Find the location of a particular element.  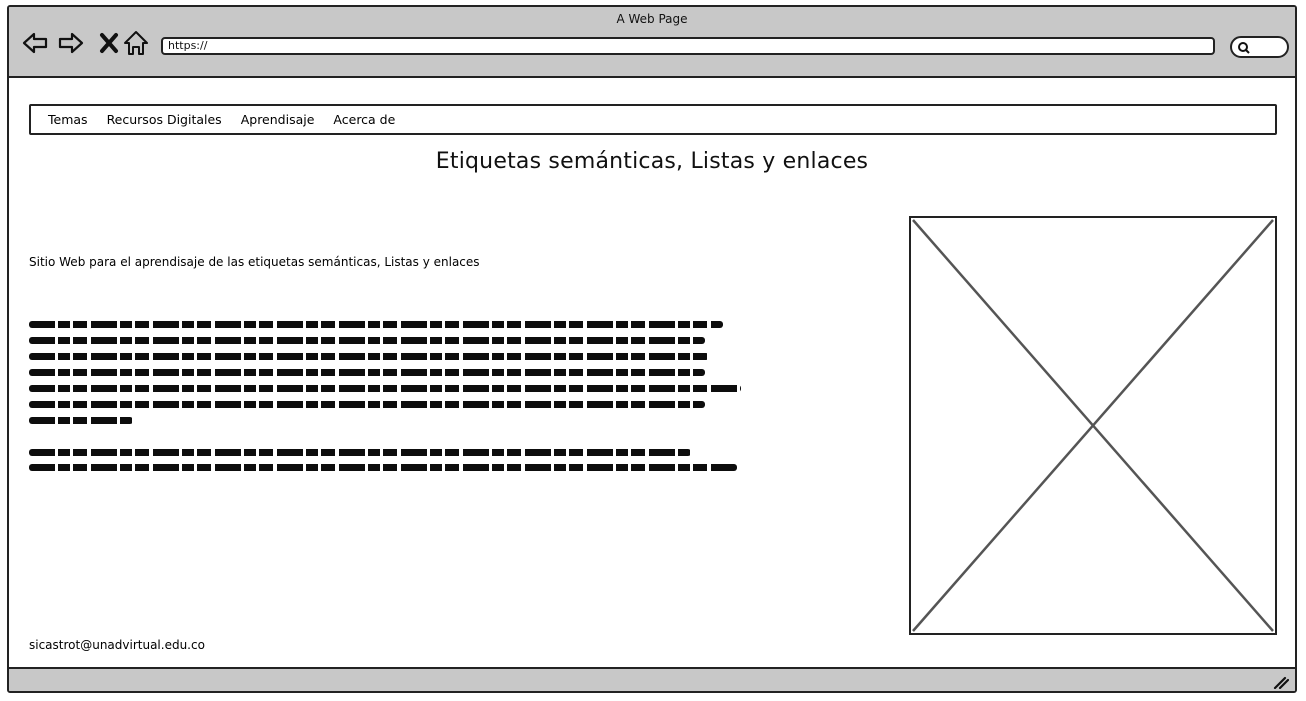

nav-item-recursos-digitales: Recursos Digitales is located at coordinates (164, 119).